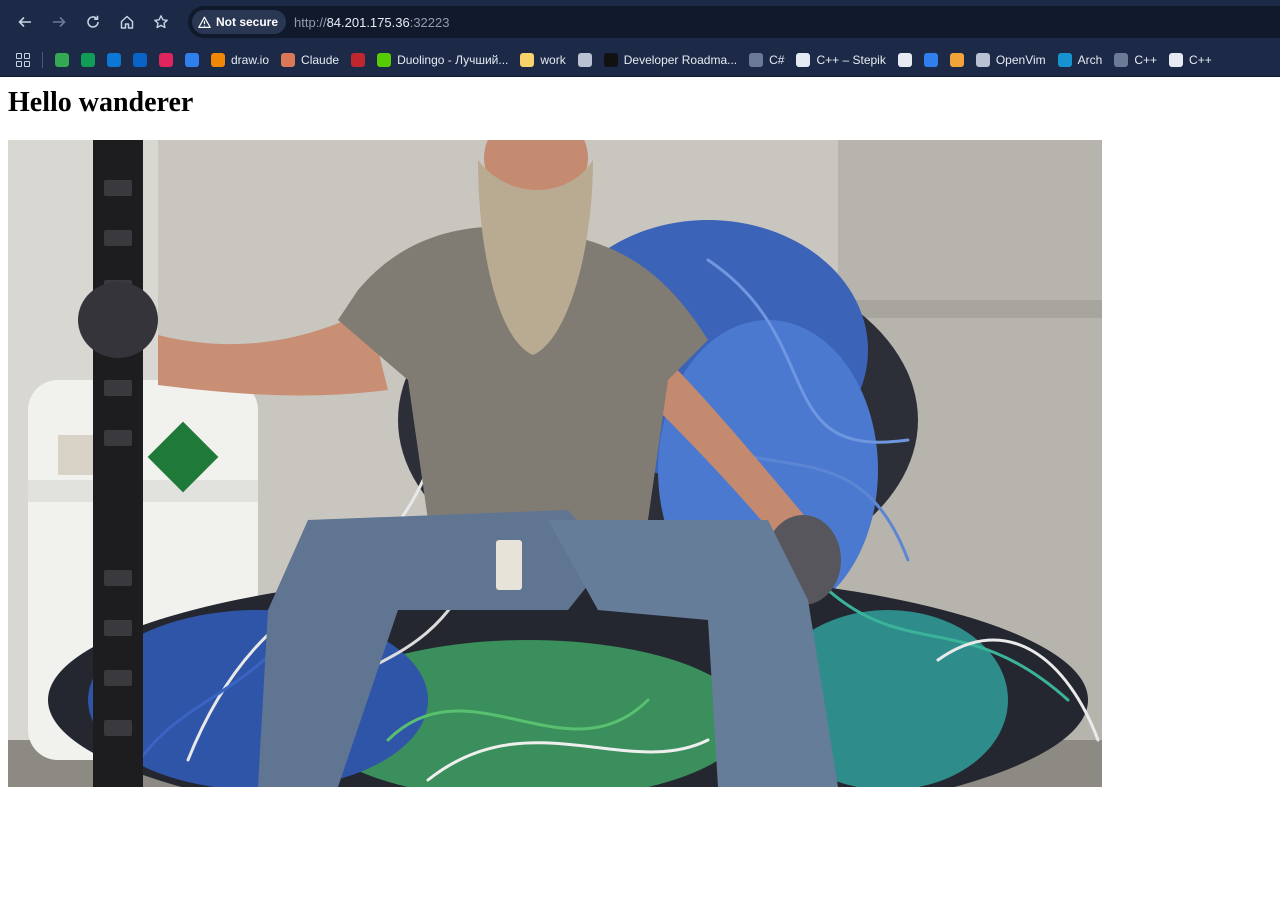 This screenshot has height=902, width=1280. What do you see at coordinates (368, 22) in the screenshot?
I see `url-host: 84.201.175.36` at bounding box center [368, 22].